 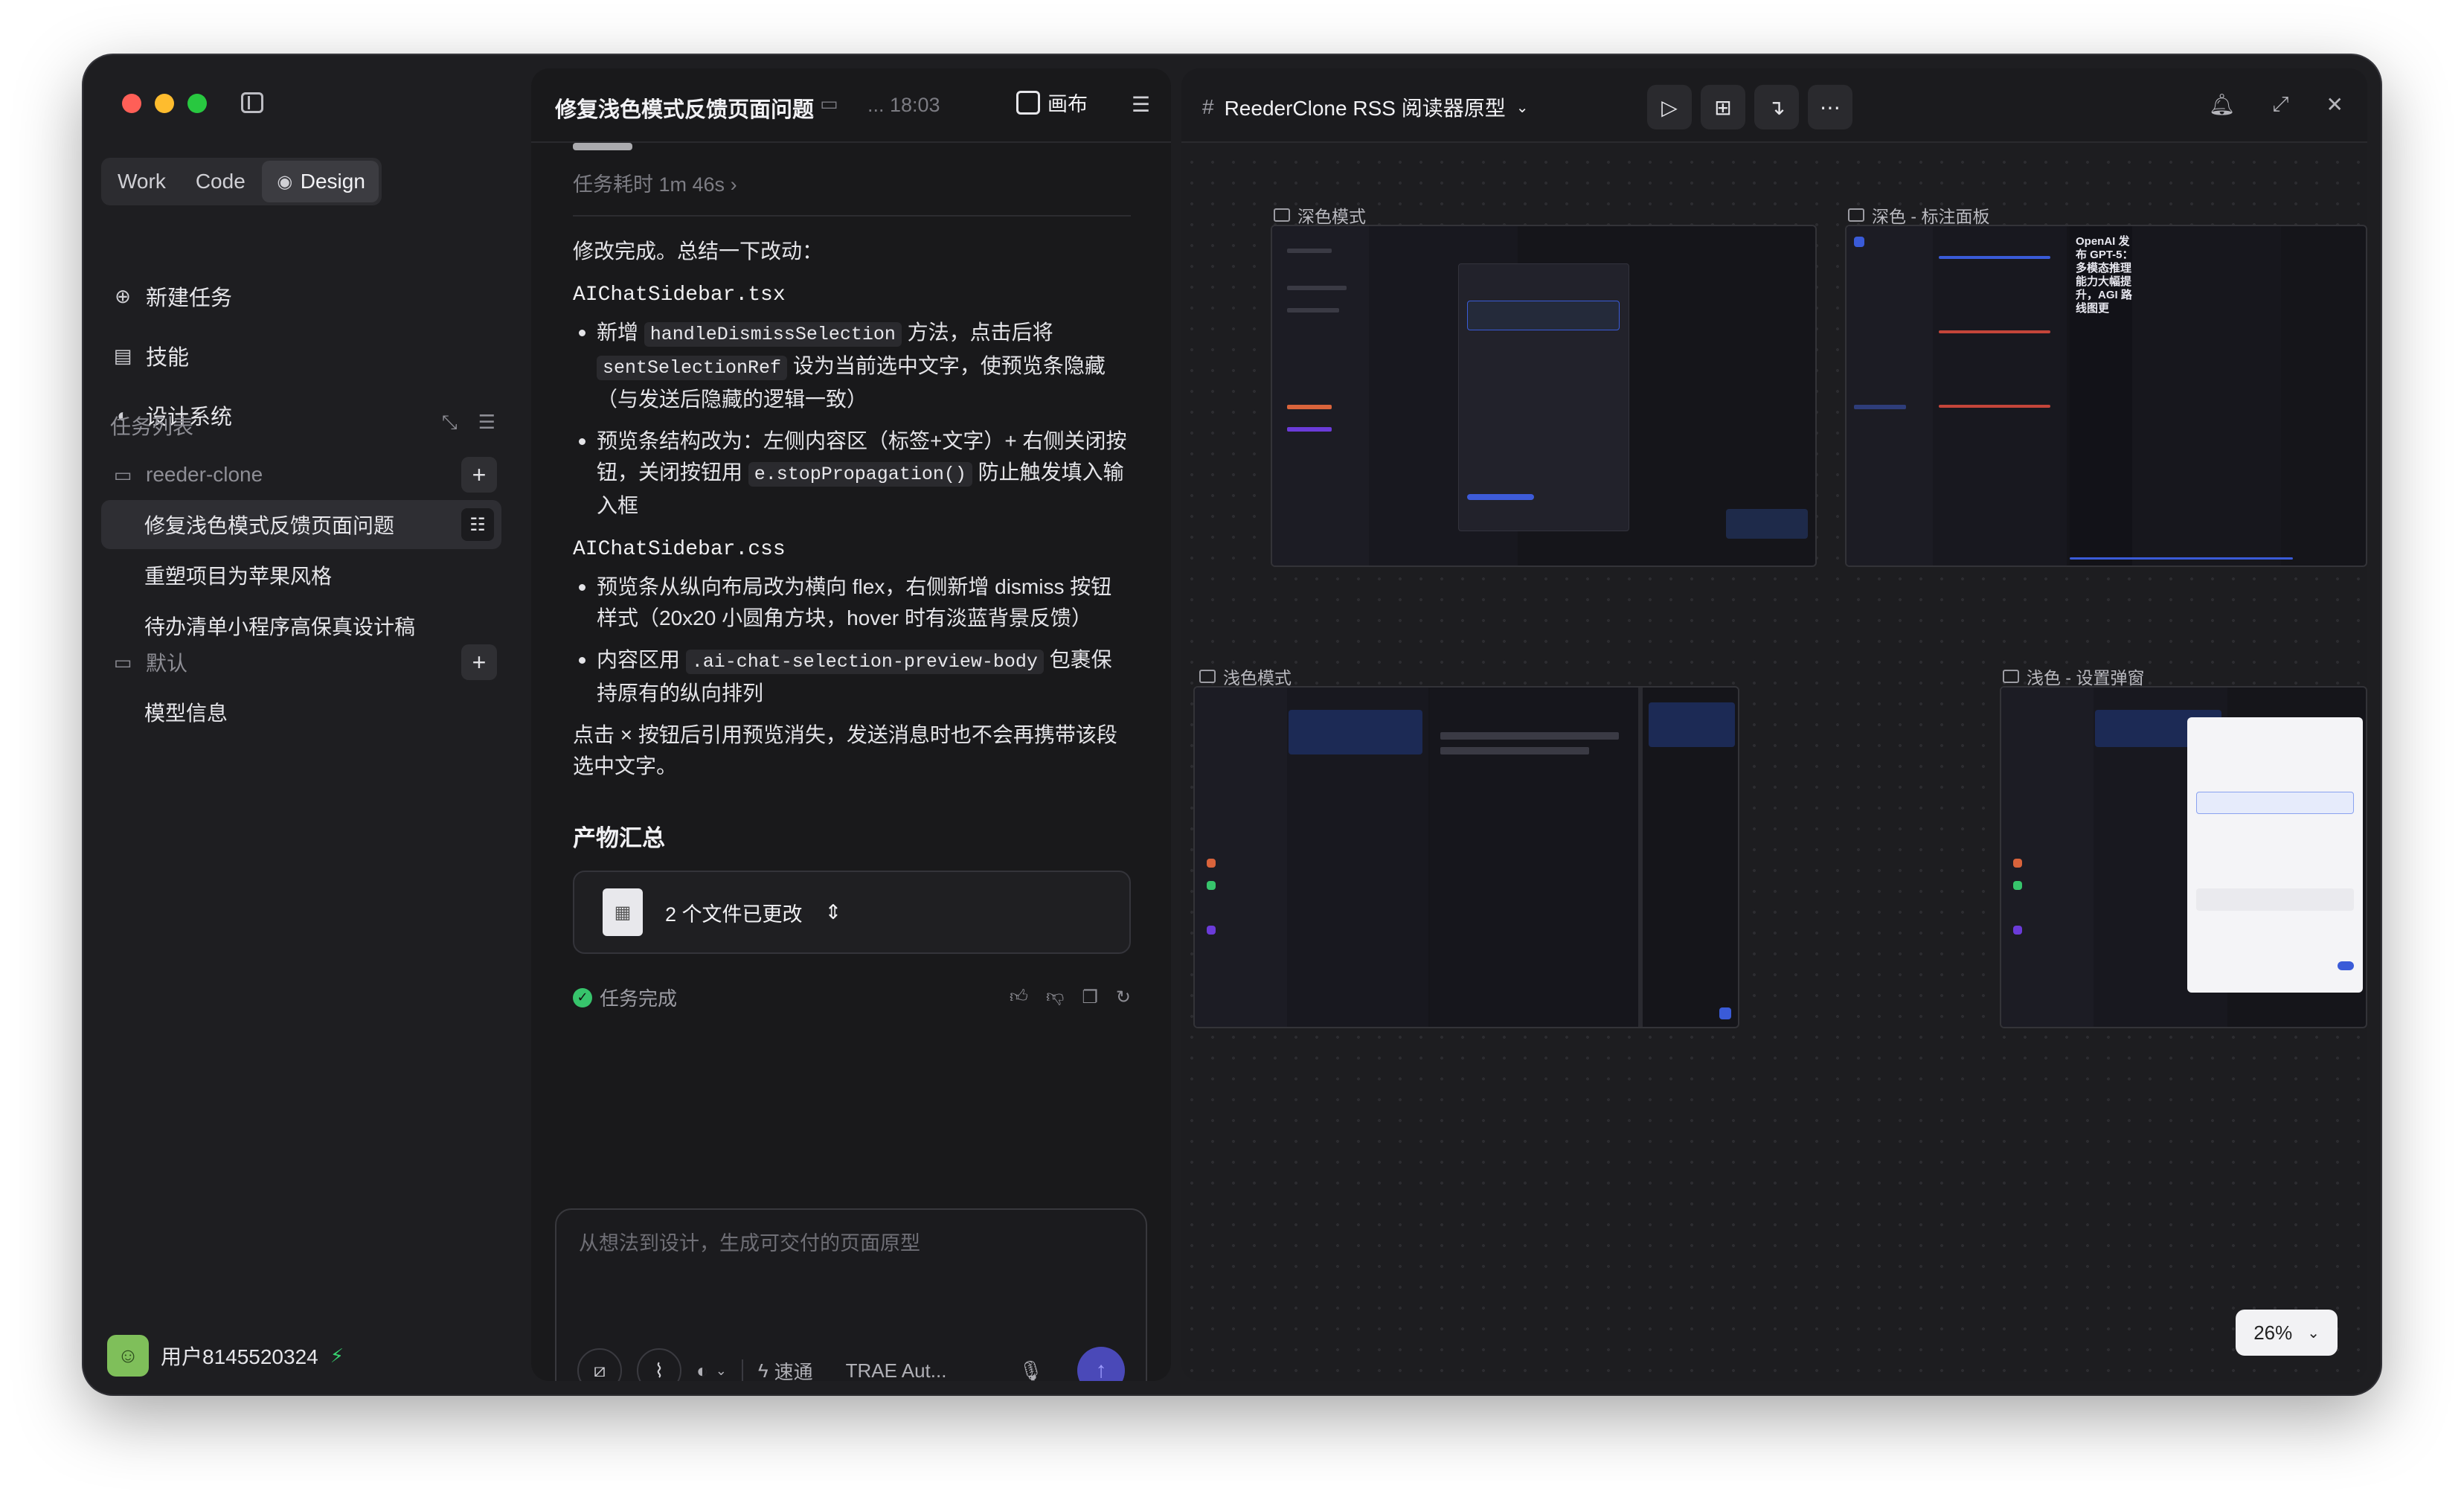 What do you see at coordinates (301, 575) in the screenshot?
I see `task-item-apple-style: 重塑项目为苹果风格` at bounding box center [301, 575].